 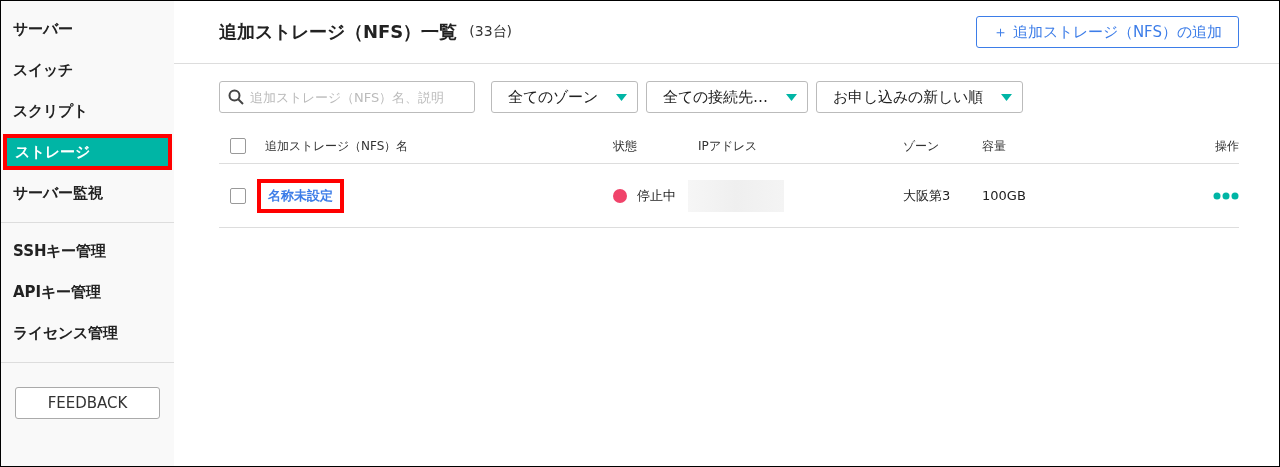 What do you see at coordinates (87, 29) in the screenshot?
I see `sidebar-item: サーバー` at bounding box center [87, 29].